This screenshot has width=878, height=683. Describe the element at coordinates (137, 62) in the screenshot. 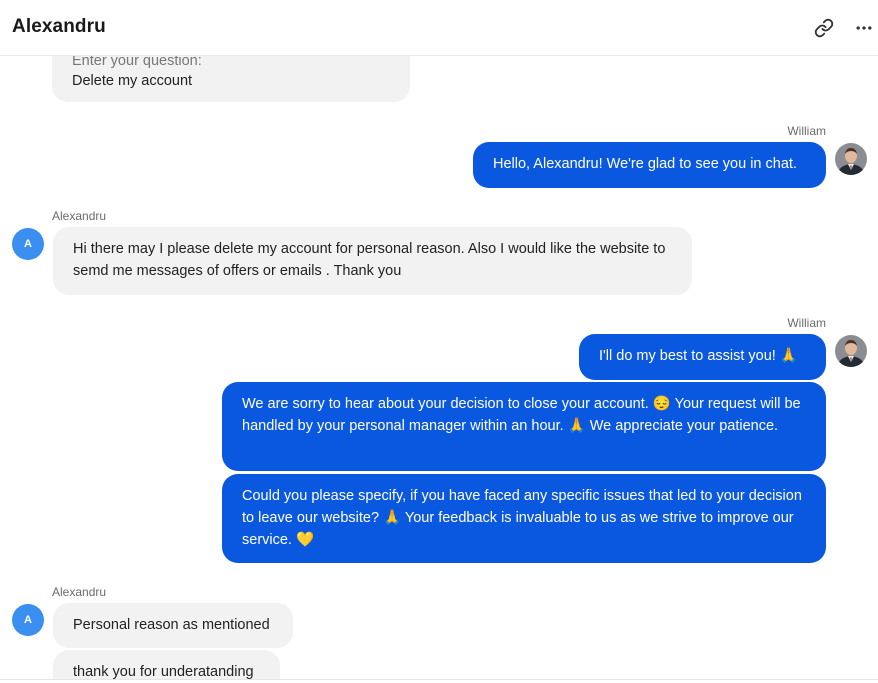

I see `clipped-text: Enter your question:` at that location.